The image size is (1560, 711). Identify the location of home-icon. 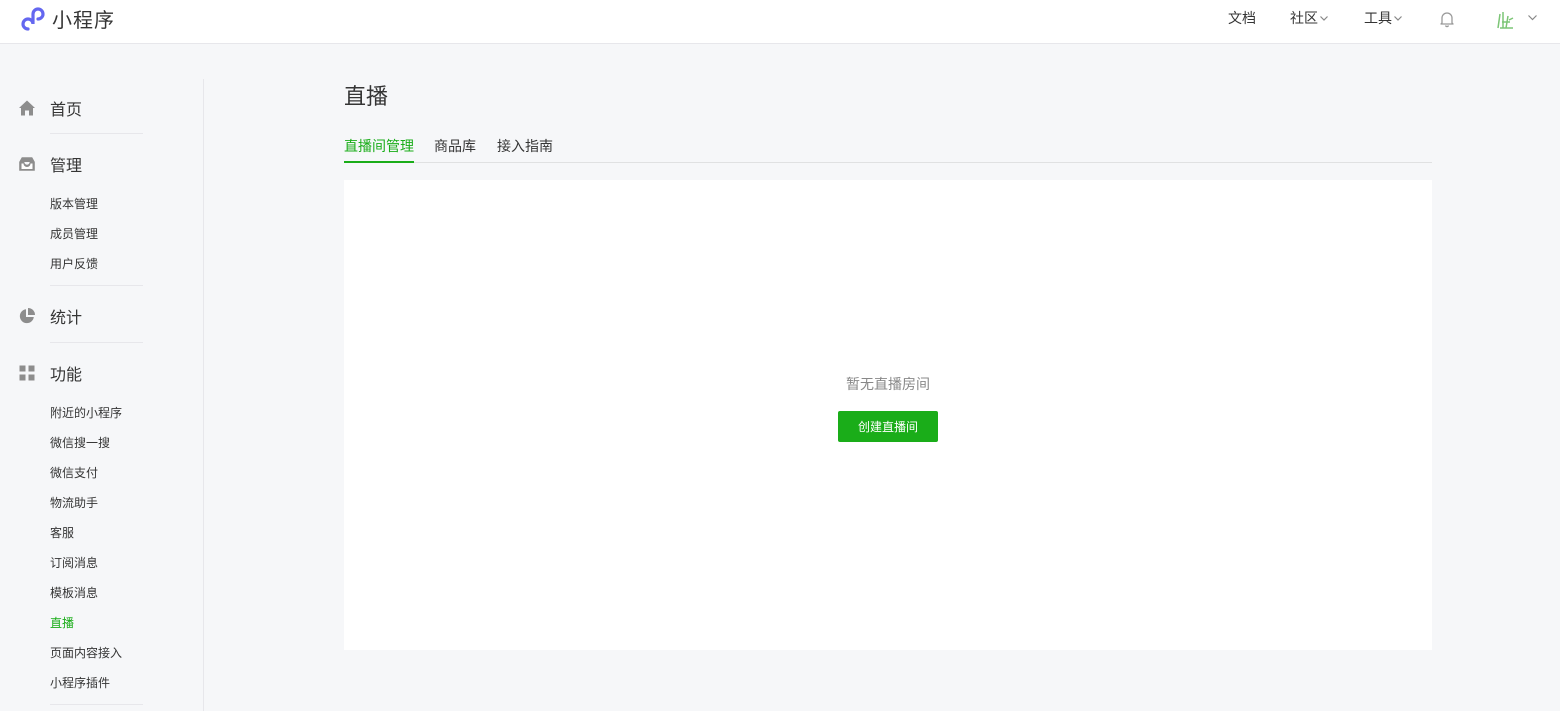
(27, 108).